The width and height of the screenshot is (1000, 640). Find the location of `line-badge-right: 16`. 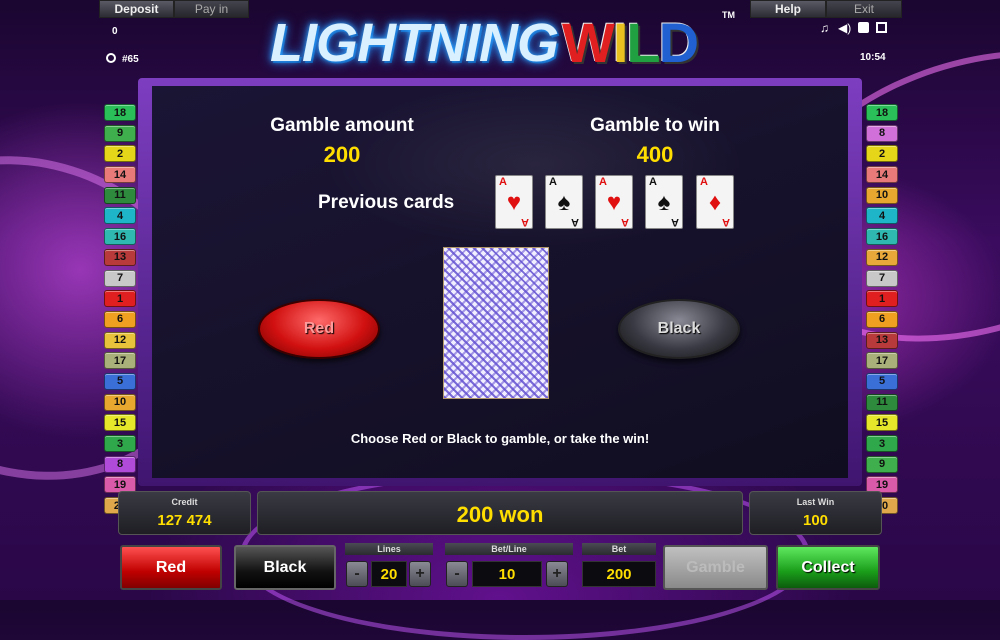

line-badge-right: 16 is located at coordinates (882, 237).